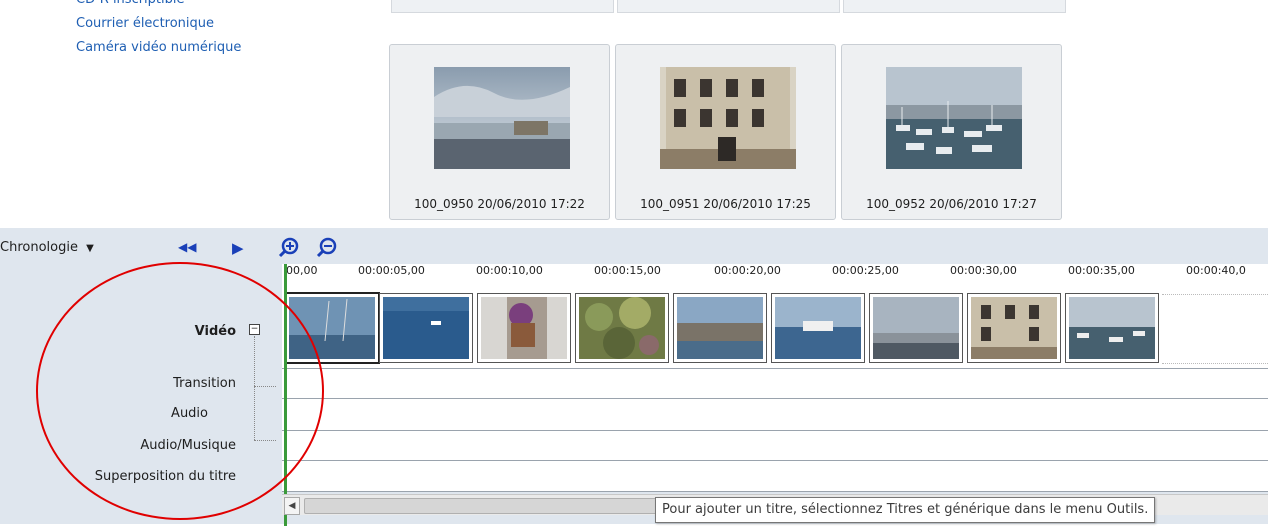 Image resolution: width=1268 pixels, height=526 pixels. Describe the element at coordinates (725, 204) in the screenshot. I see `clip-caption: 100_0951 20/06/2010 17:25` at that location.